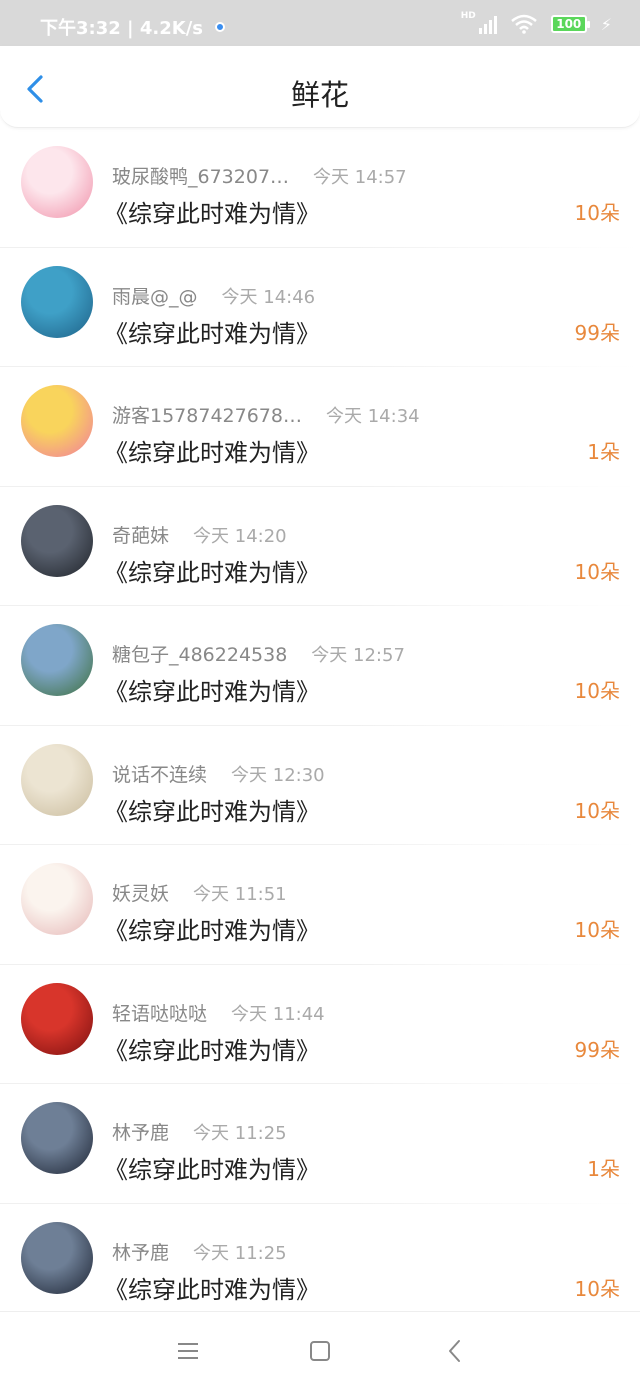  Describe the element at coordinates (141, 894) in the screenshot. I see `username: 妖灵妖` at that location.